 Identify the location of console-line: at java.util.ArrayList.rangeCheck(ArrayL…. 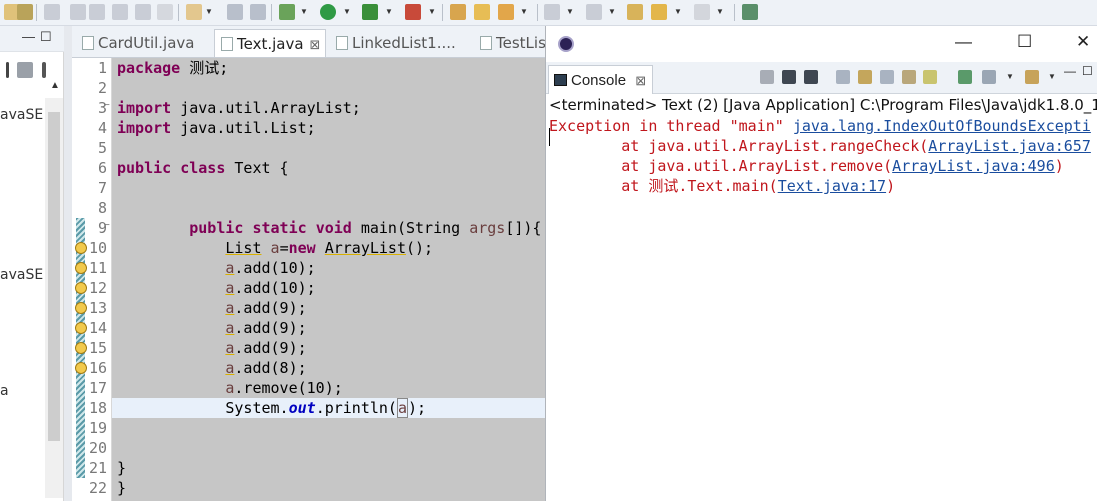
(820, 146).